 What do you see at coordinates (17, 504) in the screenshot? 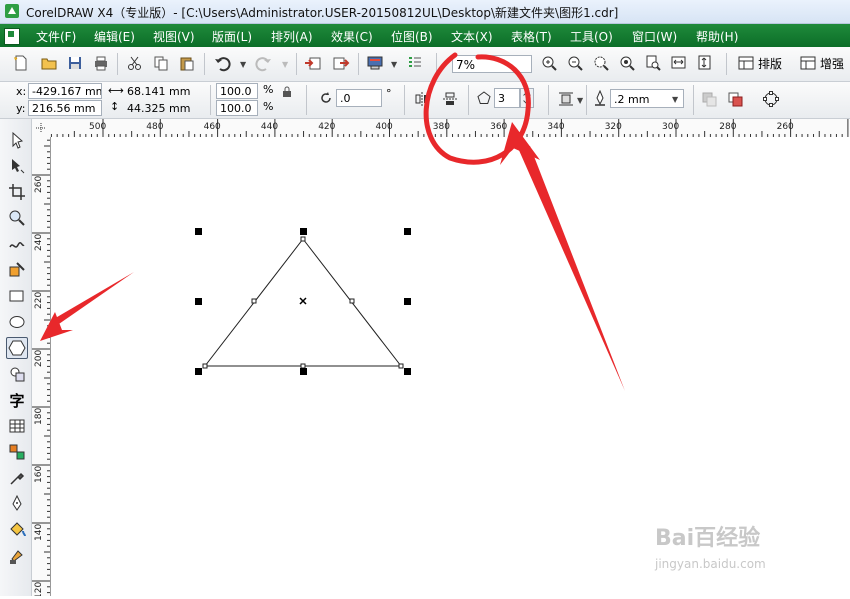
I see `outline-pen-tool-icon` at bounding box center [17, 504].